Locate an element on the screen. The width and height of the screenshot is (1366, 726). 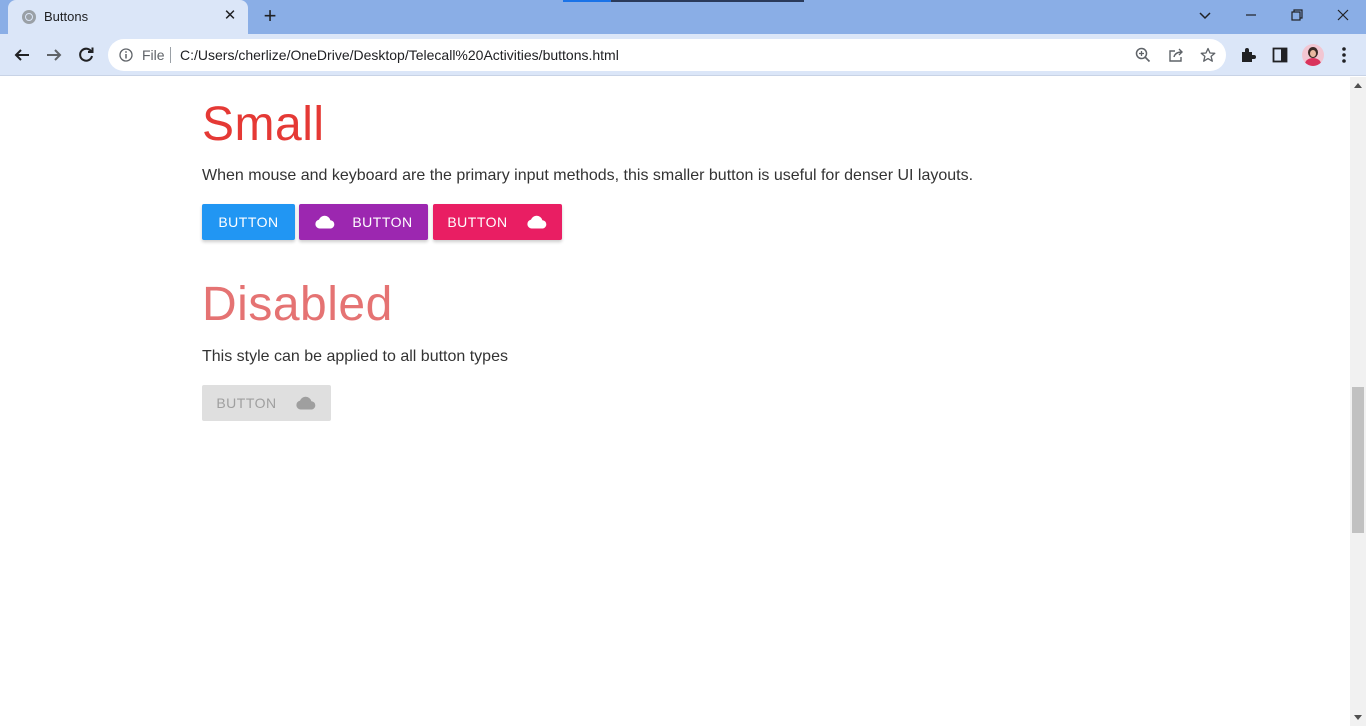
tab-search-icon is located at coordinates (1205, 15).